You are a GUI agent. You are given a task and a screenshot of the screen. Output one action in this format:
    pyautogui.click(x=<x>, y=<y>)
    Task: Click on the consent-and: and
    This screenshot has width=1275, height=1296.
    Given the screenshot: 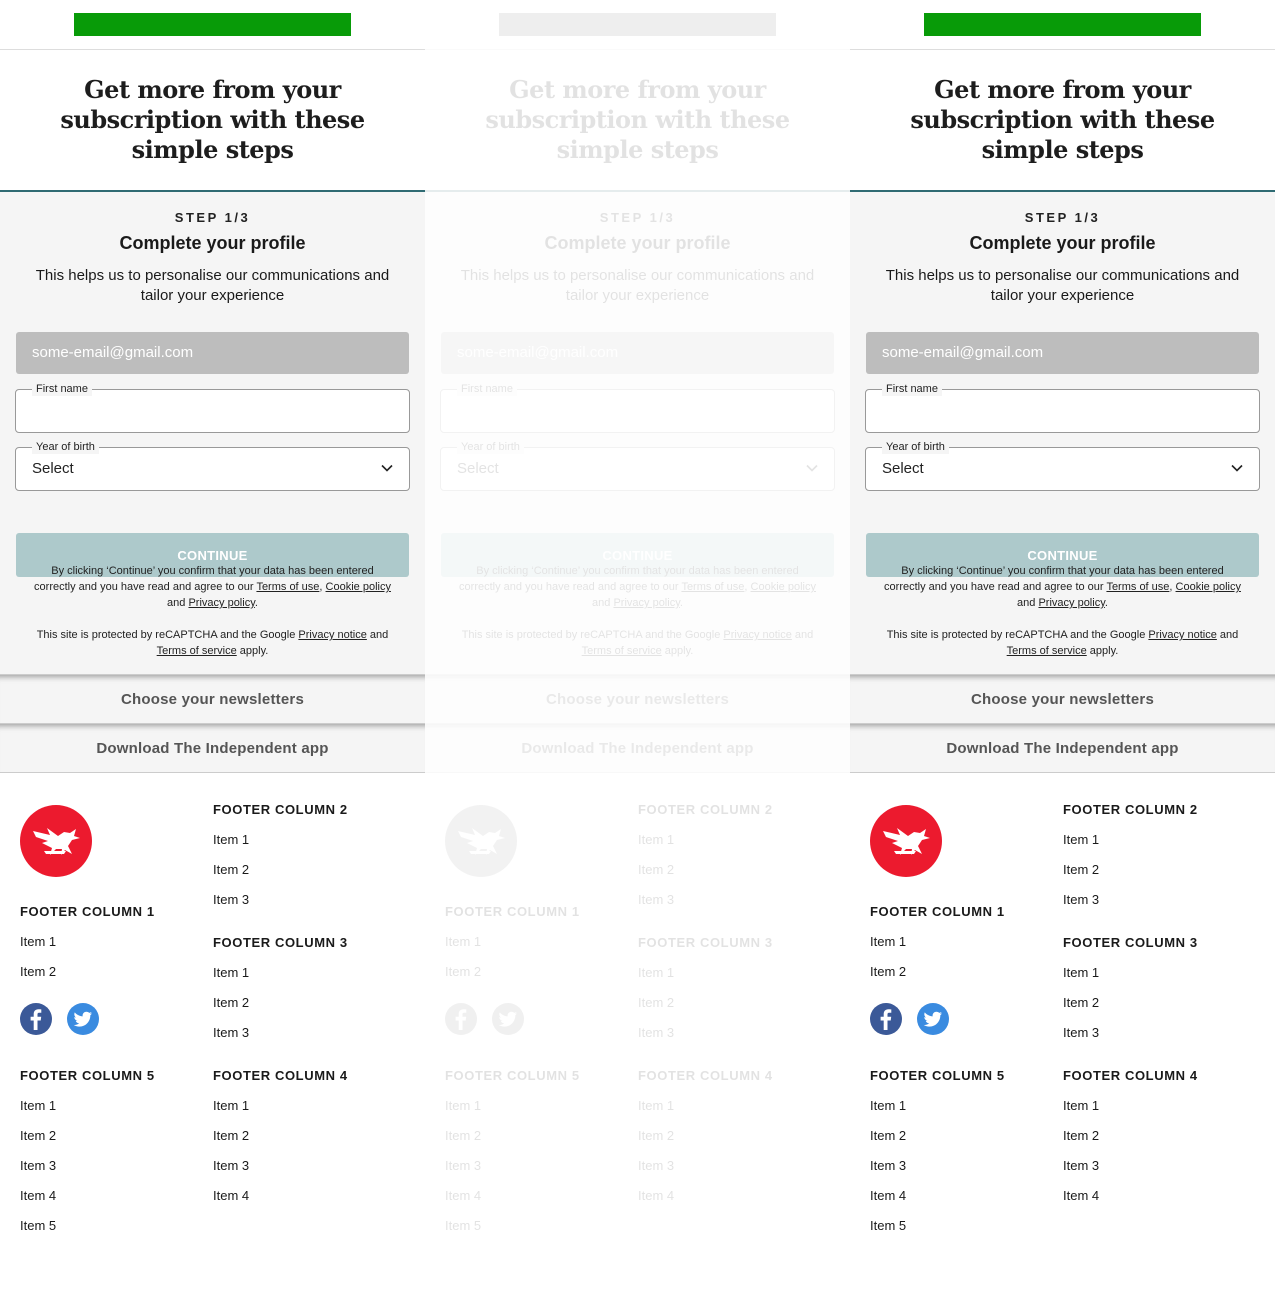 What is the action you would take?
    pyautogui.click(x=603, y=603)
    